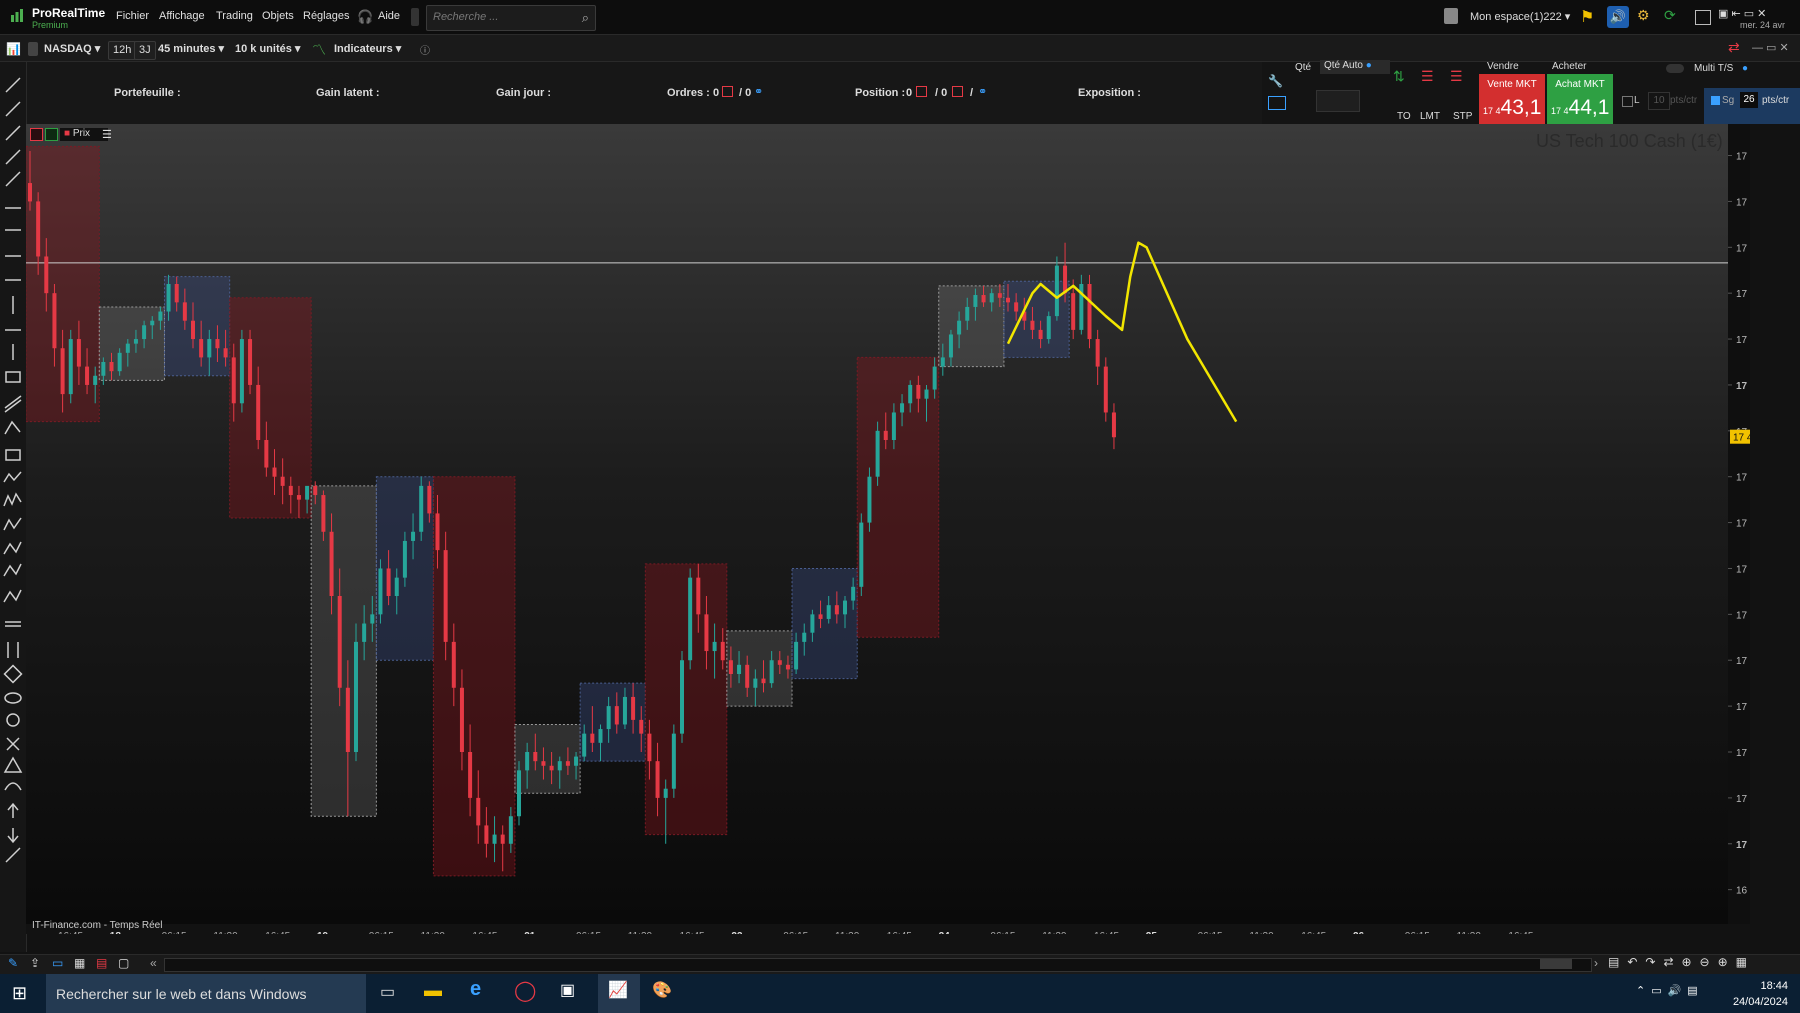  Describe the element at coordinates (101, 963) in the screenshot. I see `orders-book-icon: ▤` at that location.